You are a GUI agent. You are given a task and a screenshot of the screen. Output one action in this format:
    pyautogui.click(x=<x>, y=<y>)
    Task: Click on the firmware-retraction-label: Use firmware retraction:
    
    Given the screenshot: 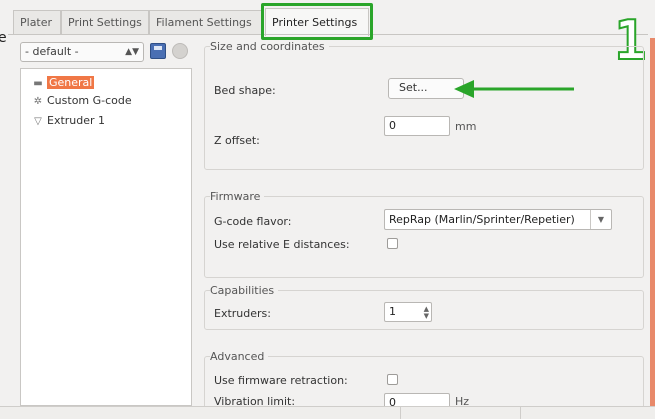 What is the action you would take?
    pyautogui.click(x=281, y=380)
    